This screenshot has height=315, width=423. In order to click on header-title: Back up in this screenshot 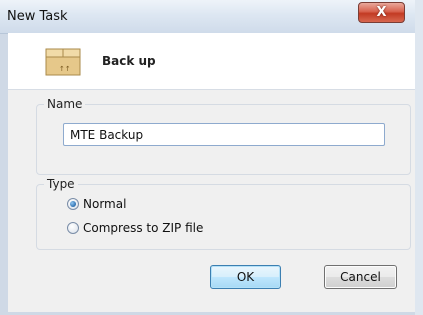, I will do `click(129, 61)`.